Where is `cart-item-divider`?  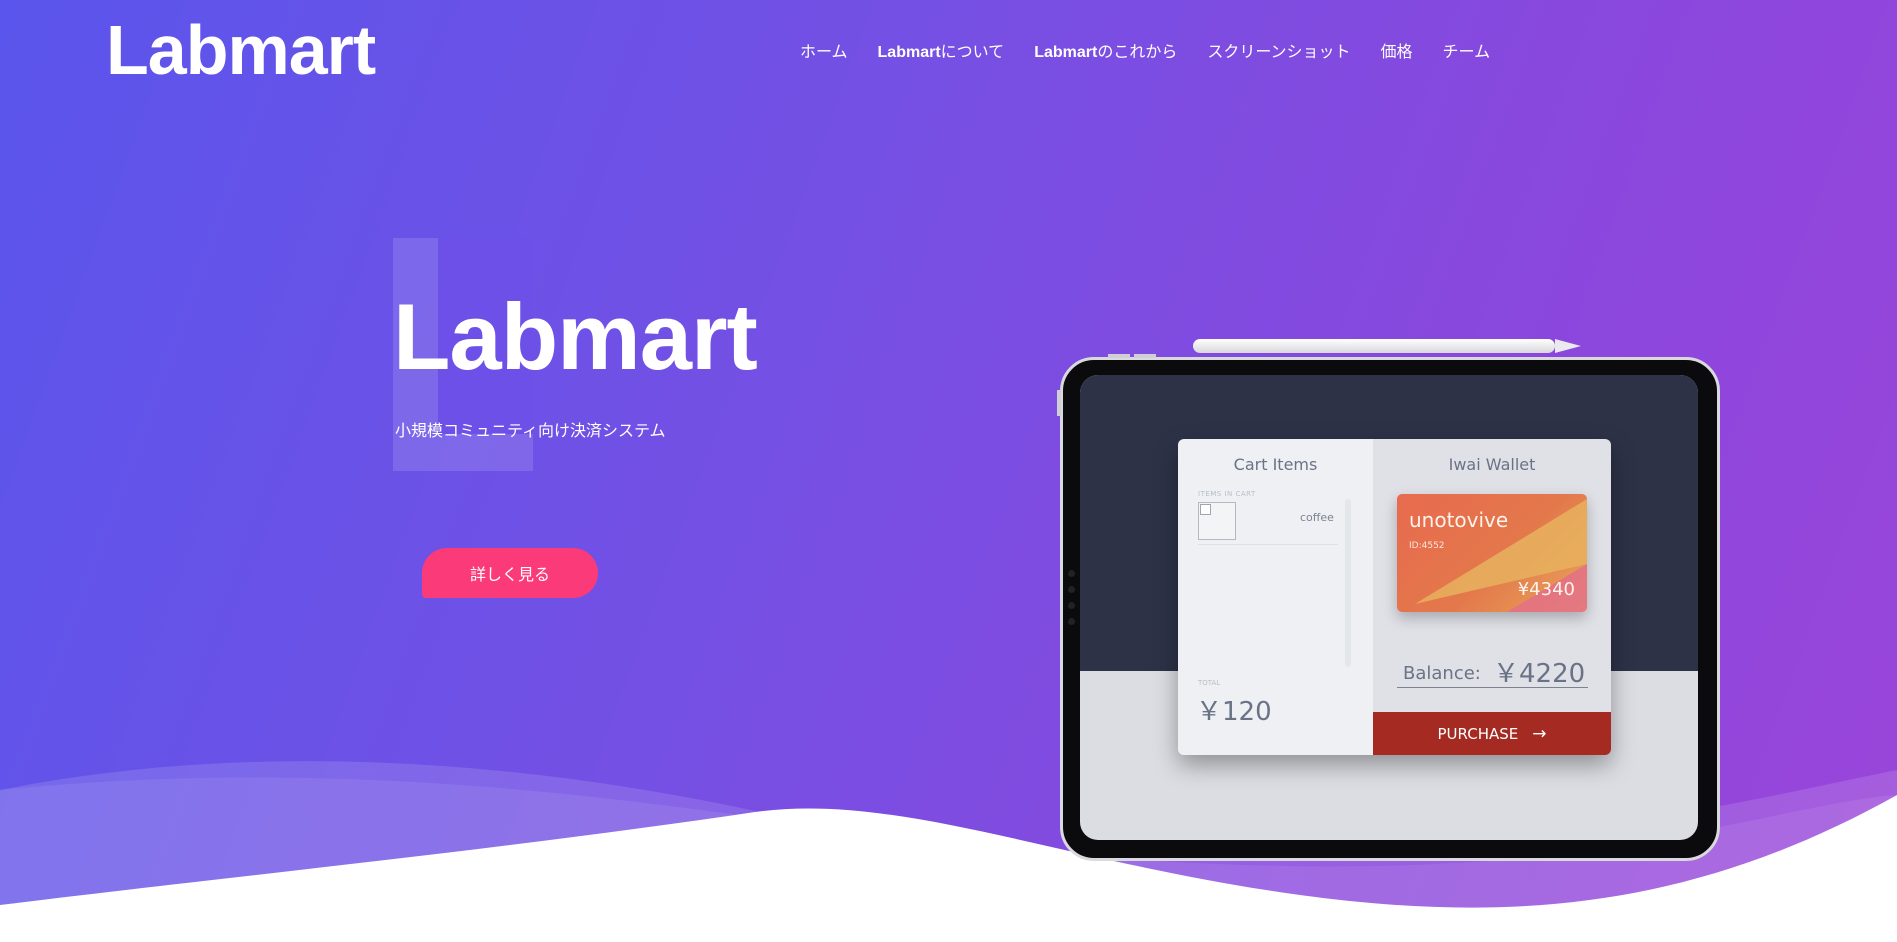
cart-item-divider is located at coordinates (1268, 544).